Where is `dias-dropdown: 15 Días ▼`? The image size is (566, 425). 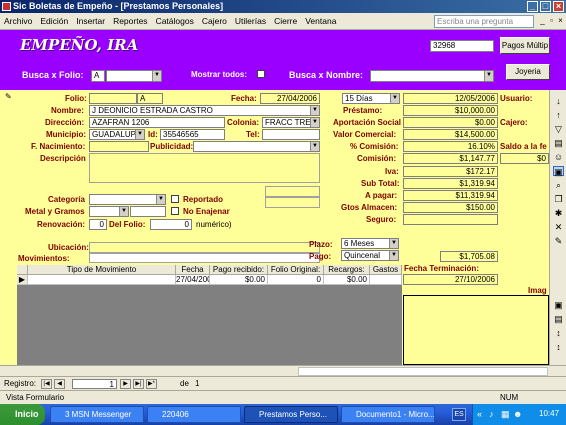 dias-dropdown: 15 Días ▼ is located at coordinates (371, 98).